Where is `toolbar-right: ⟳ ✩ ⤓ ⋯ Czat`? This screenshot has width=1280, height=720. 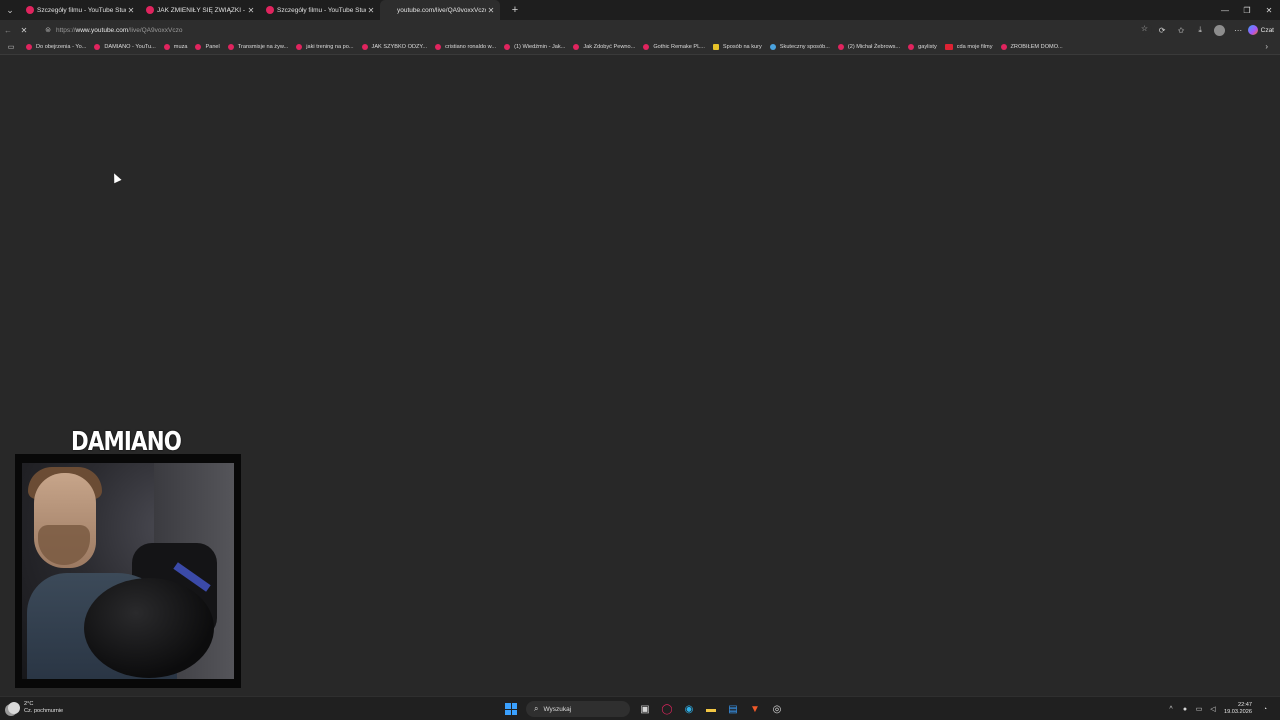 toolbar-right: ⟳ ✩ ⤓ ⋯ Czat is located at coordinates (1216, 30).